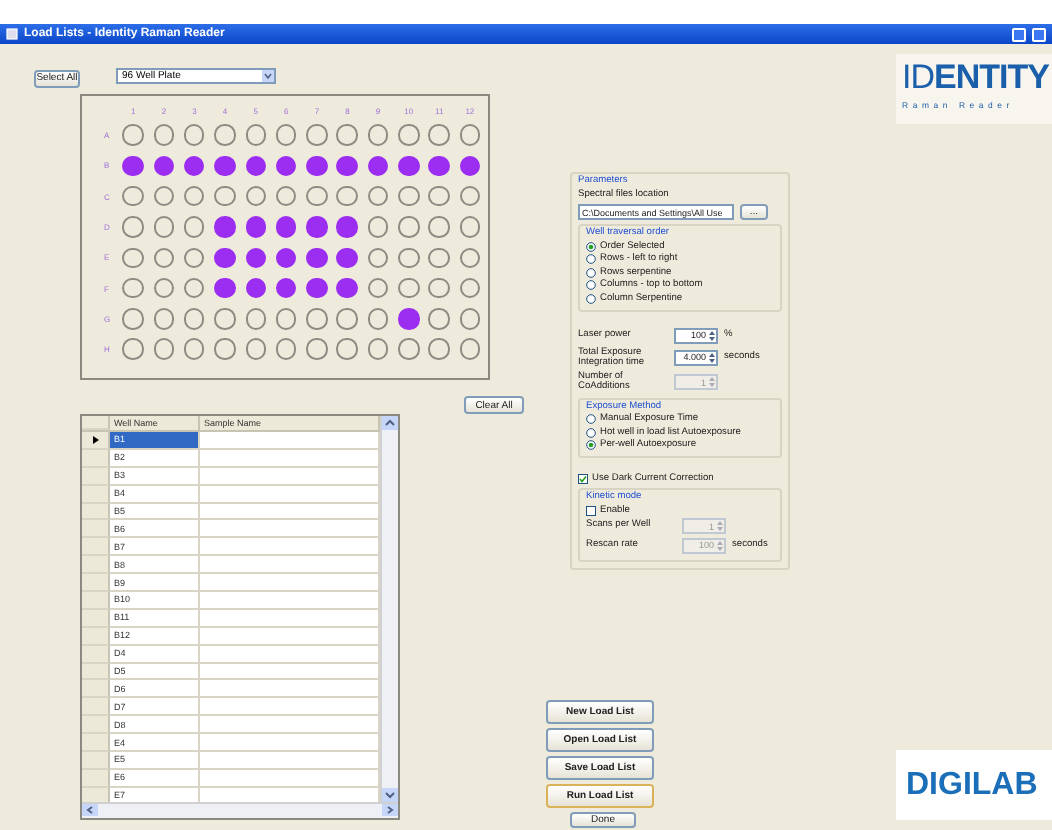 The width and height of the screenshot is (1052, 830). I want to click on minimize-button, so click(1019, 34).